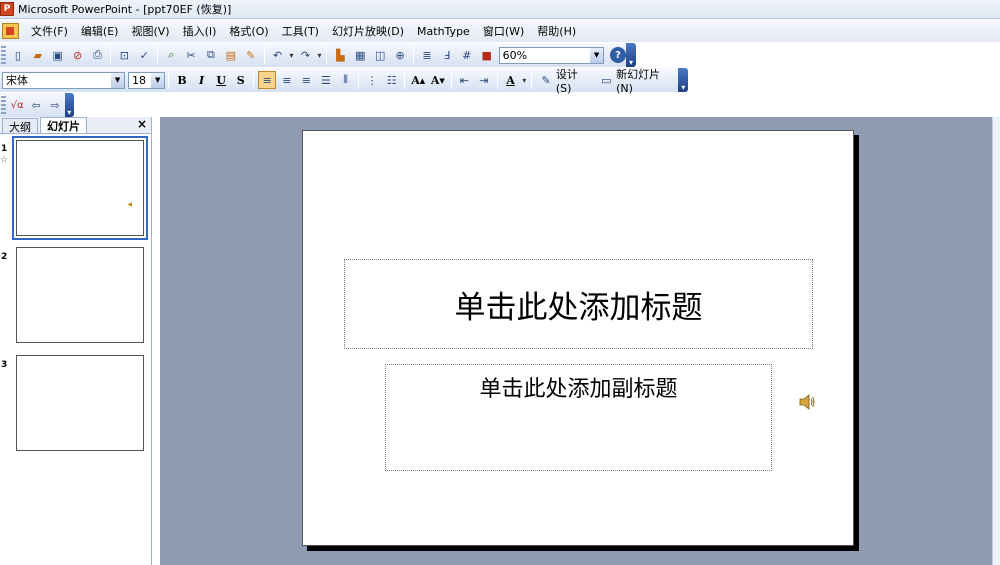 This screenshot has height=565, width=1000. Describe the element at coordinates (63, 125) in the screenshot. I see `tab-slides: 幻灯片` at that location.